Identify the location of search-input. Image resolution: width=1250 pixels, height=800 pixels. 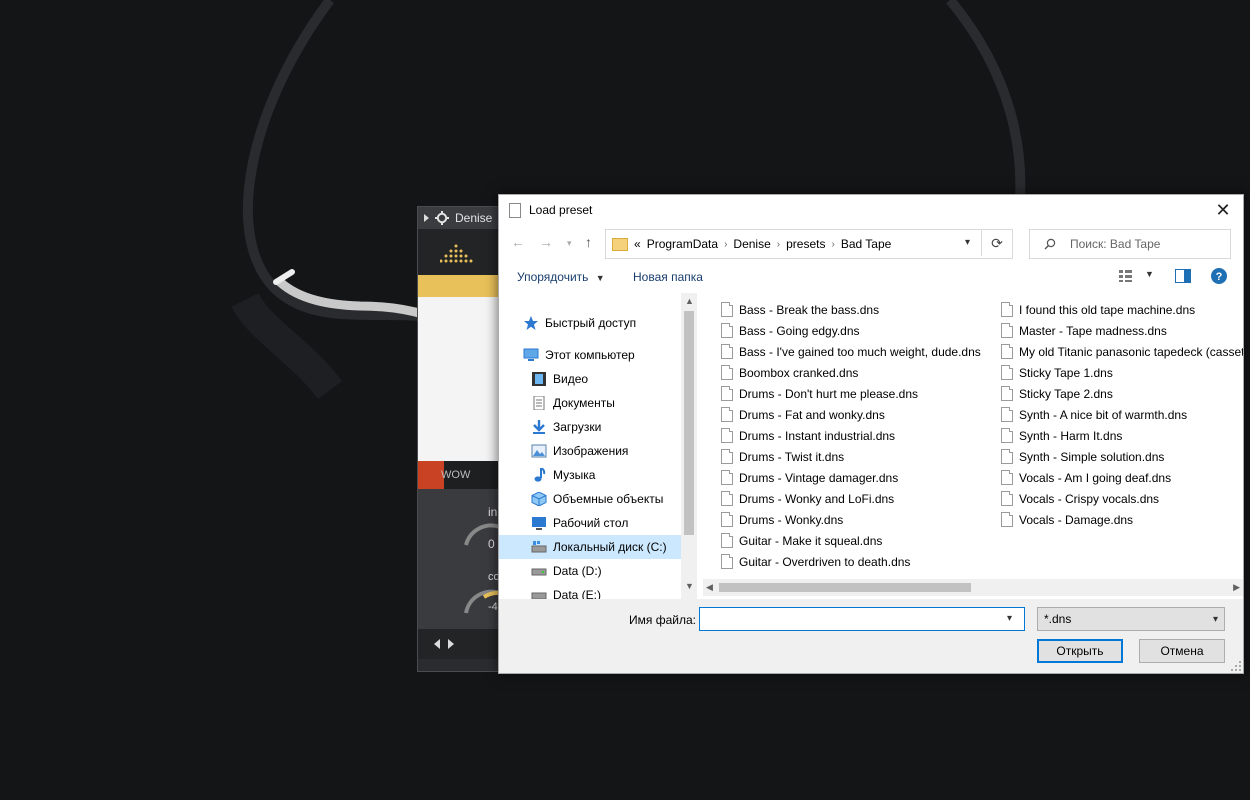
(1145, 244).